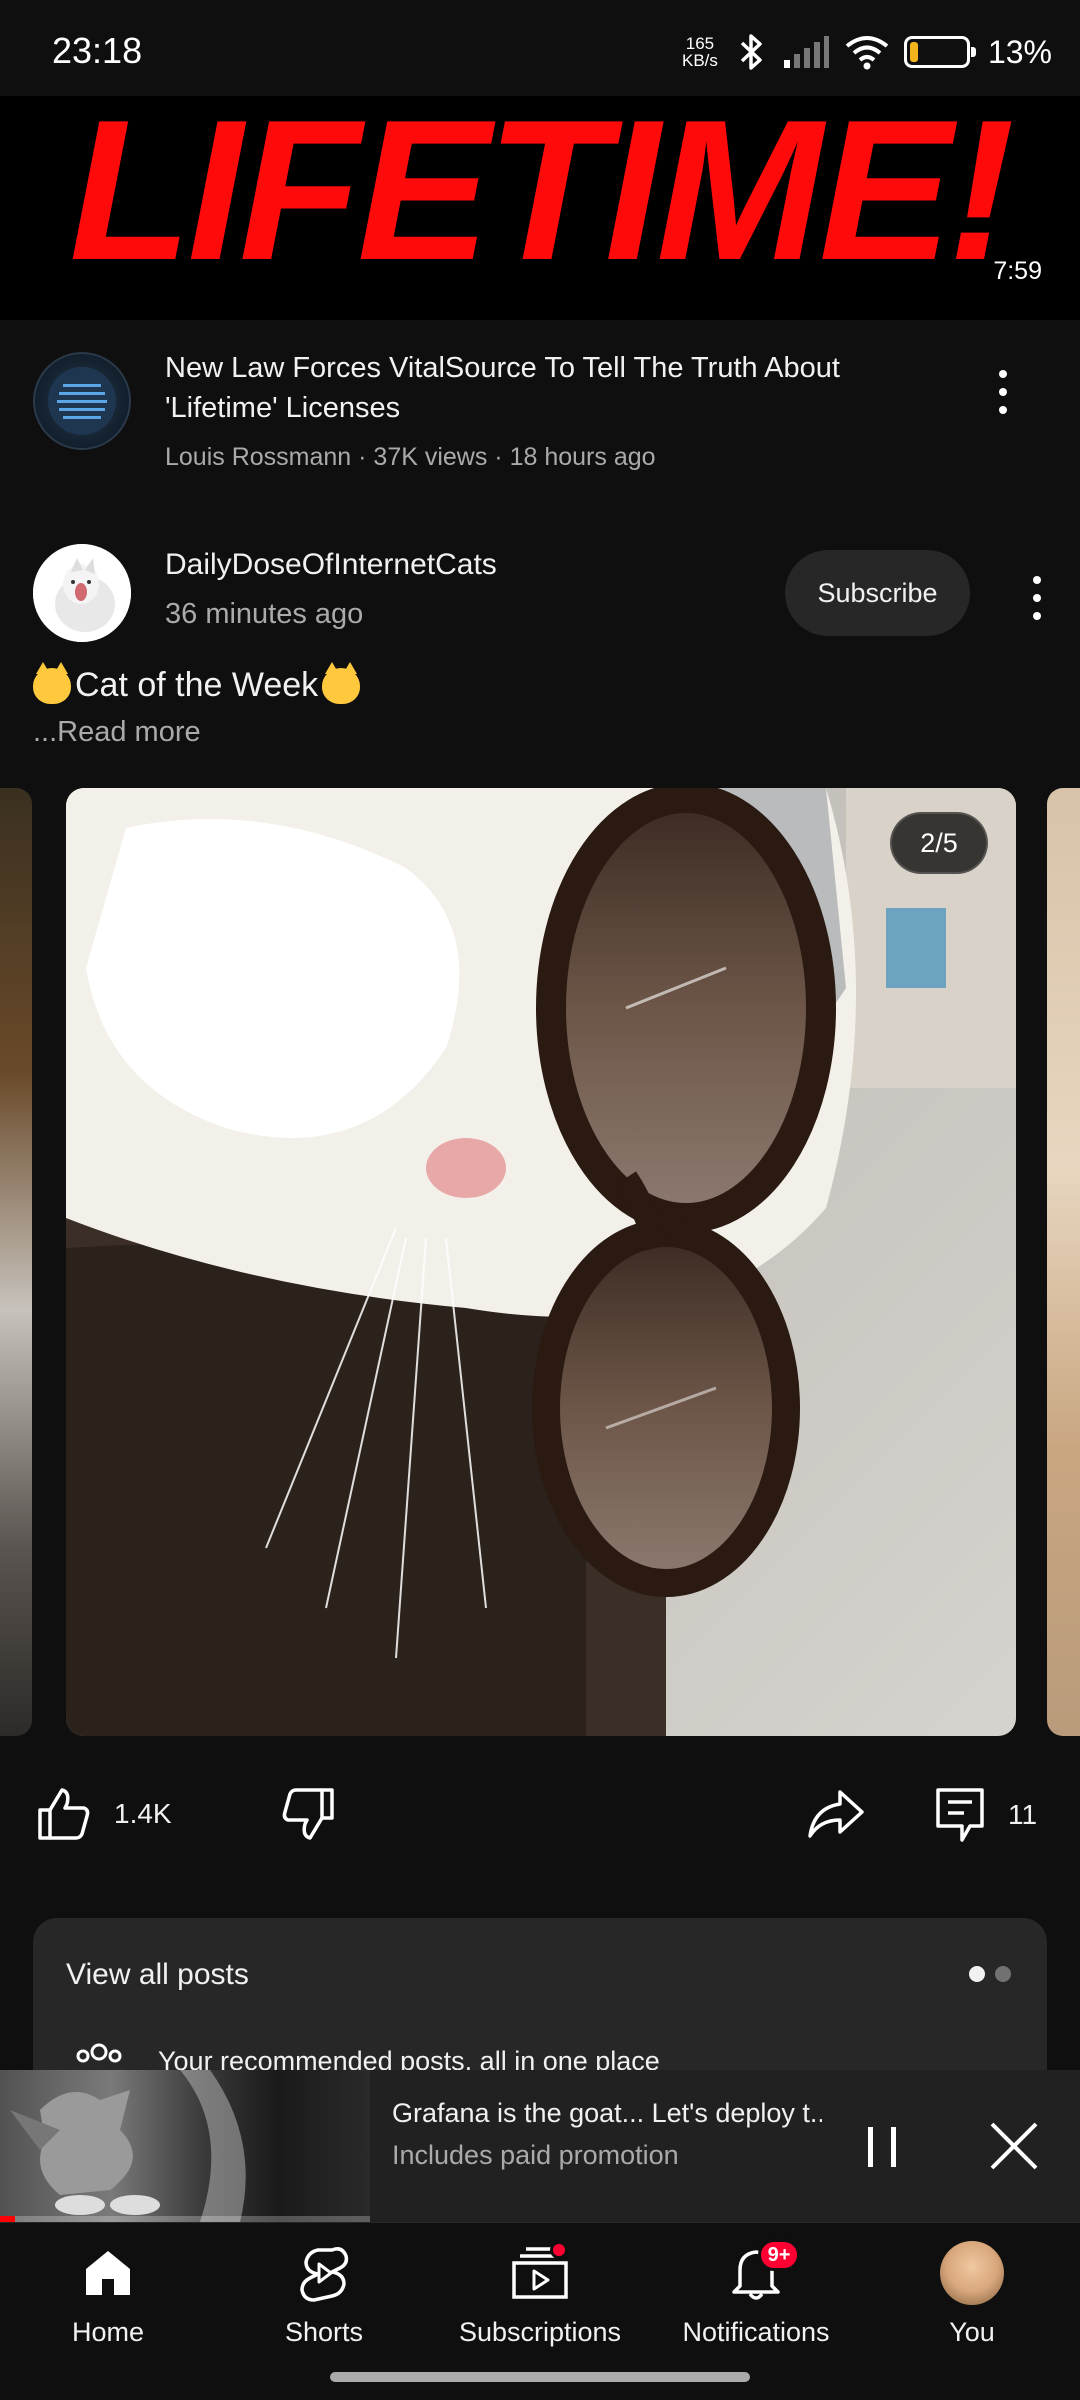 The width and height of the screenshot is (1080, 2400). Describe the element at coordinates (97, 50) in the screenshot. I see `status-time: 23:18` at that location.